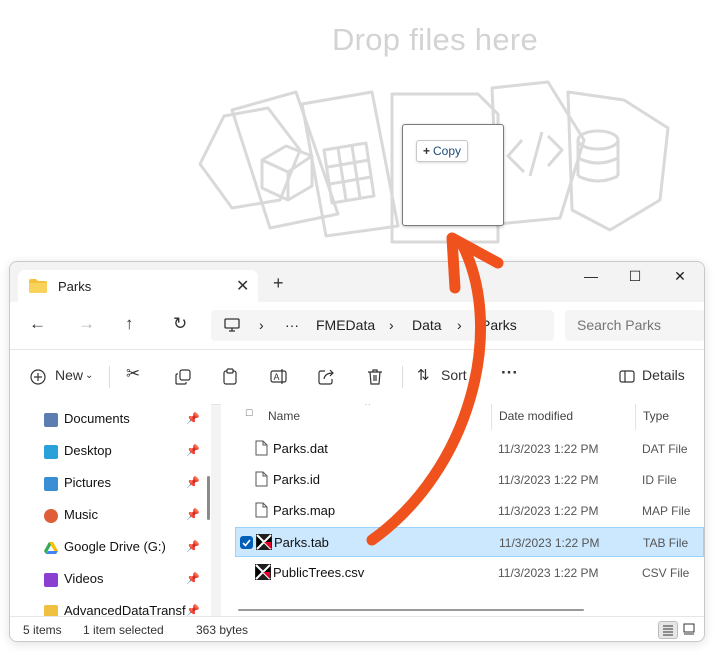 The height and width of the screenshot is (655, 727). What do you see at coordinates (51, 484) in the screenshot?
I see `pictures-icon` at bounding box center [51, 484].